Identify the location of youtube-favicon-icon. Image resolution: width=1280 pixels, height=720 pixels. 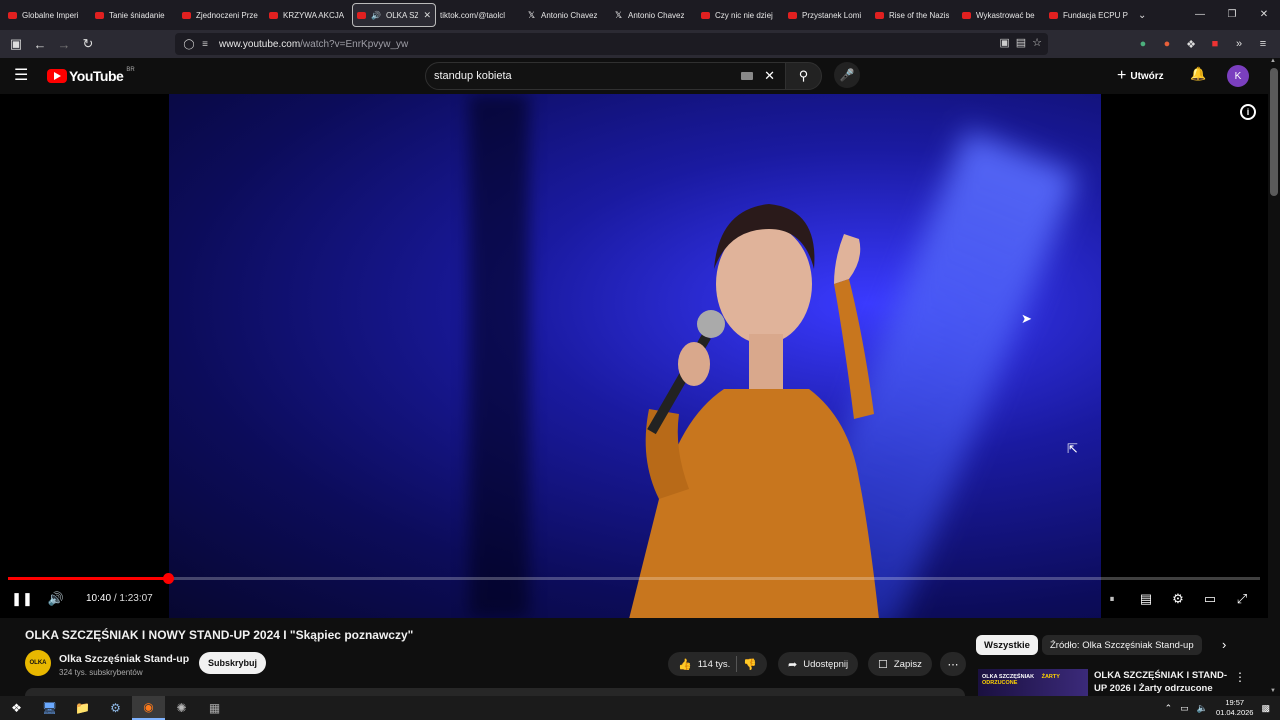
(792, 15).